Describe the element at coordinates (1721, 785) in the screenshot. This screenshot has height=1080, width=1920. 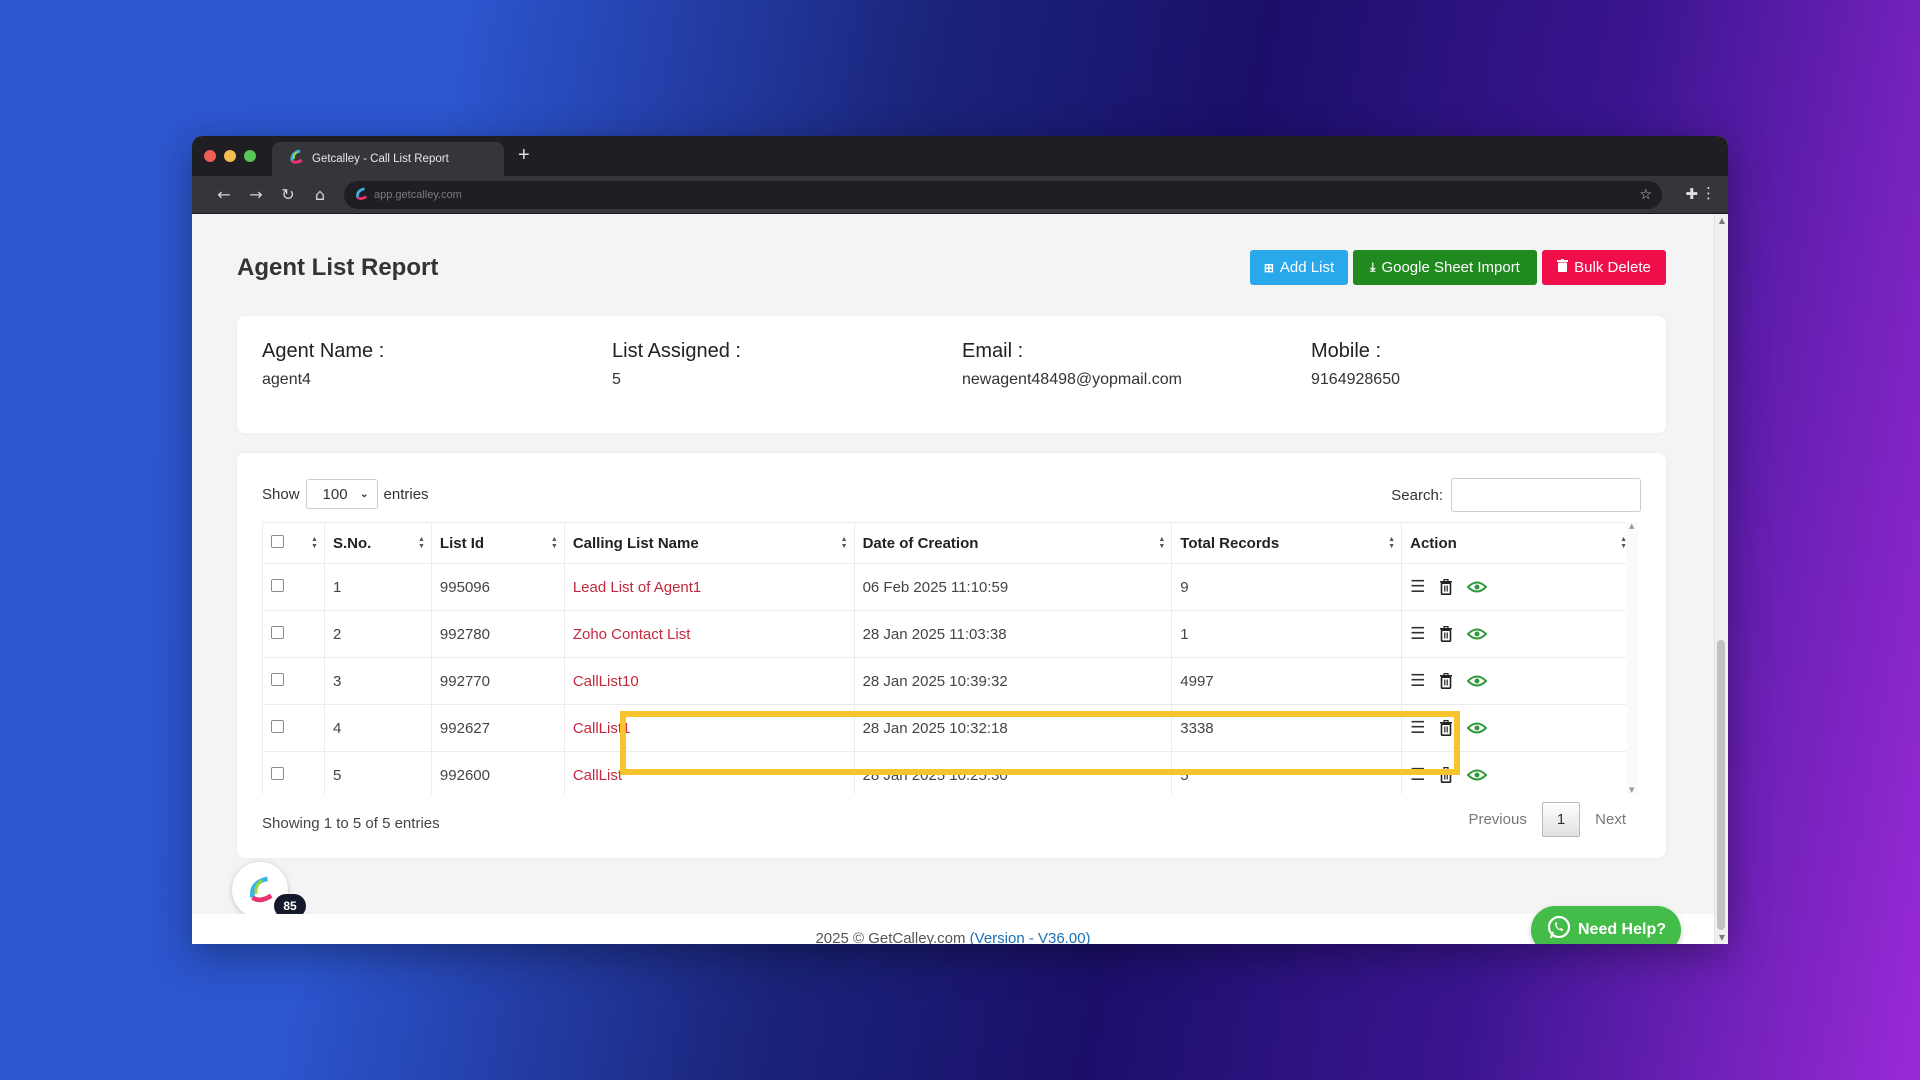
I see `page-scroll-thumb` at that location.